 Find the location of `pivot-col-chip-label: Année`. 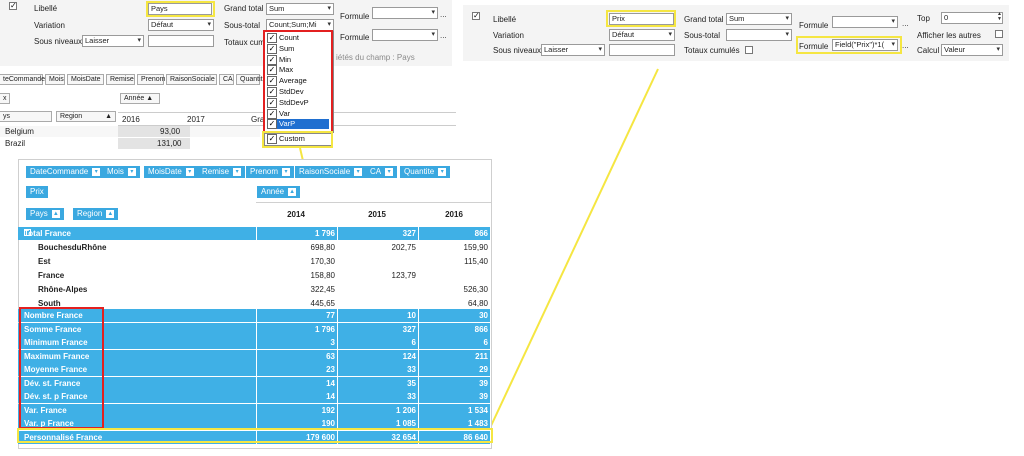

pivot-col-chip-label: Année is located at coordinates (273, 191).